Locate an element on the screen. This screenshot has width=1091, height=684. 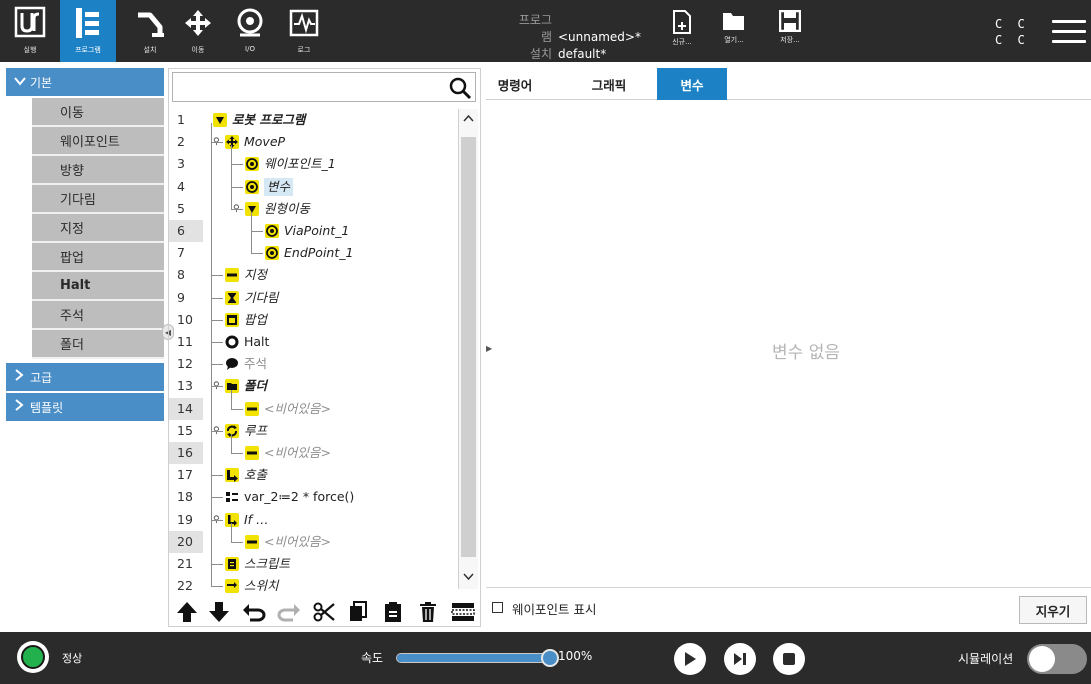
tree-row: 3 웨이포인트_1 is located at coordinates (314, 164).